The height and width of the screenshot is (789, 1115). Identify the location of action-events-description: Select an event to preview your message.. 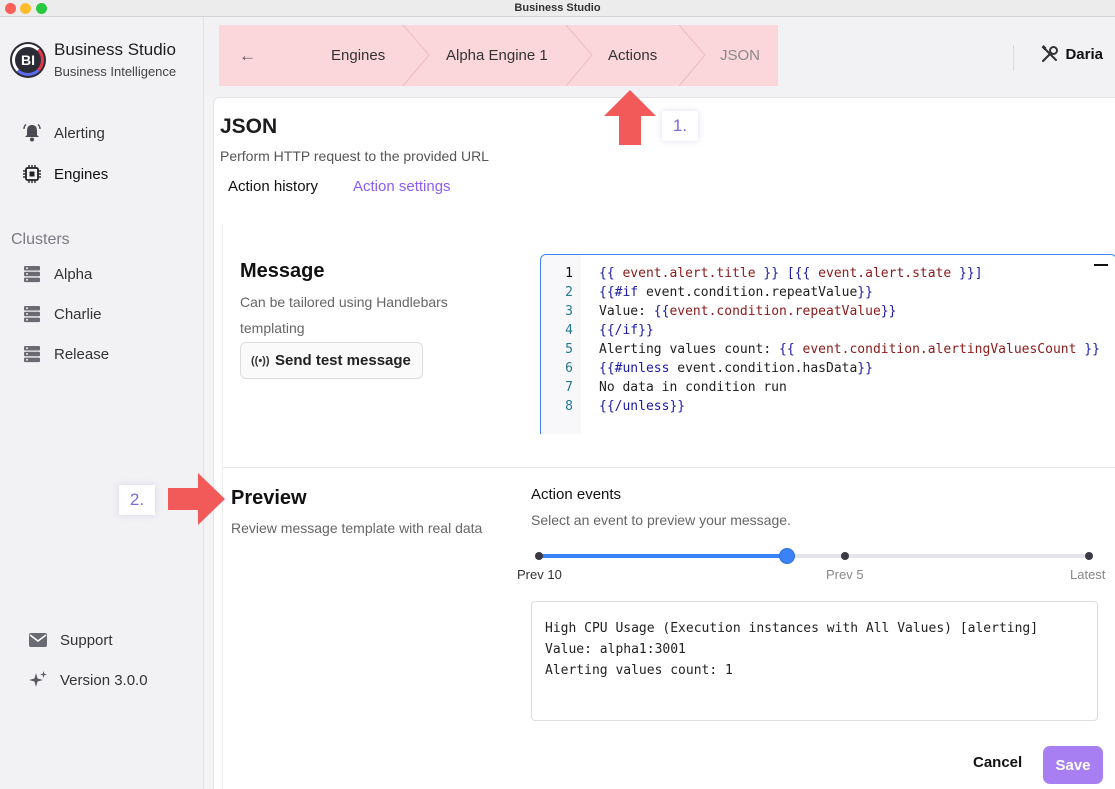
(661, 520).